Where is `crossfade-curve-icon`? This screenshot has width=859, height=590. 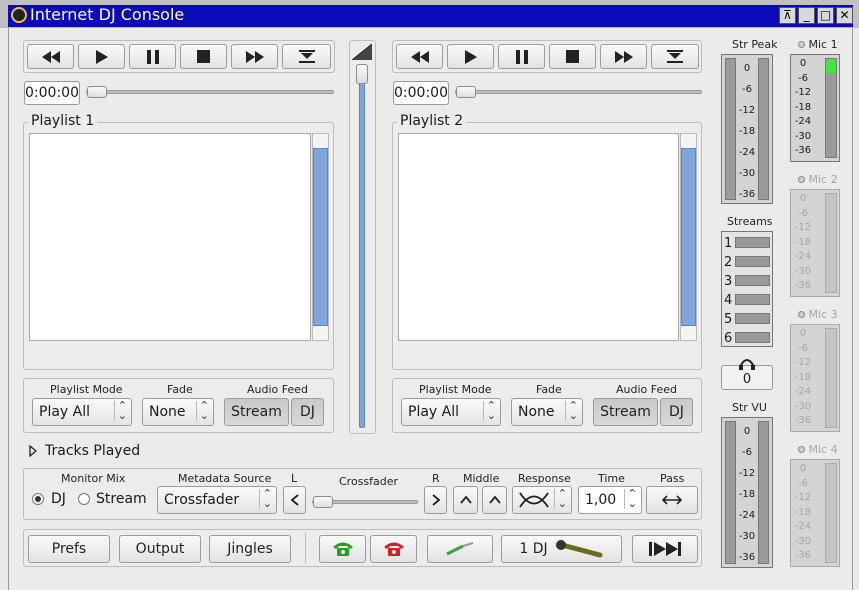 crossfade-curve-icon is located at coordinates (534, 500).